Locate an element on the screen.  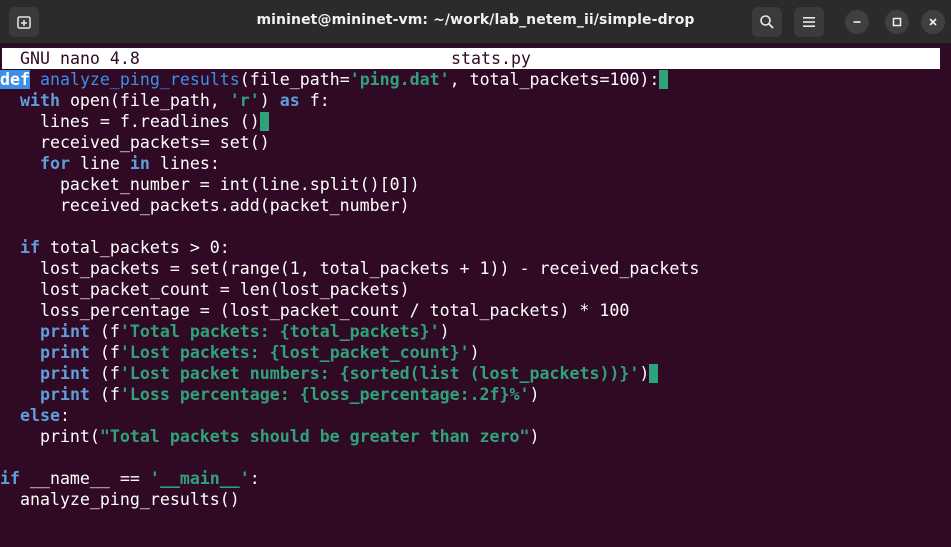
string-literal: 'Lost packets: {lost_packet_count}' is located at coordinates (294, 352).